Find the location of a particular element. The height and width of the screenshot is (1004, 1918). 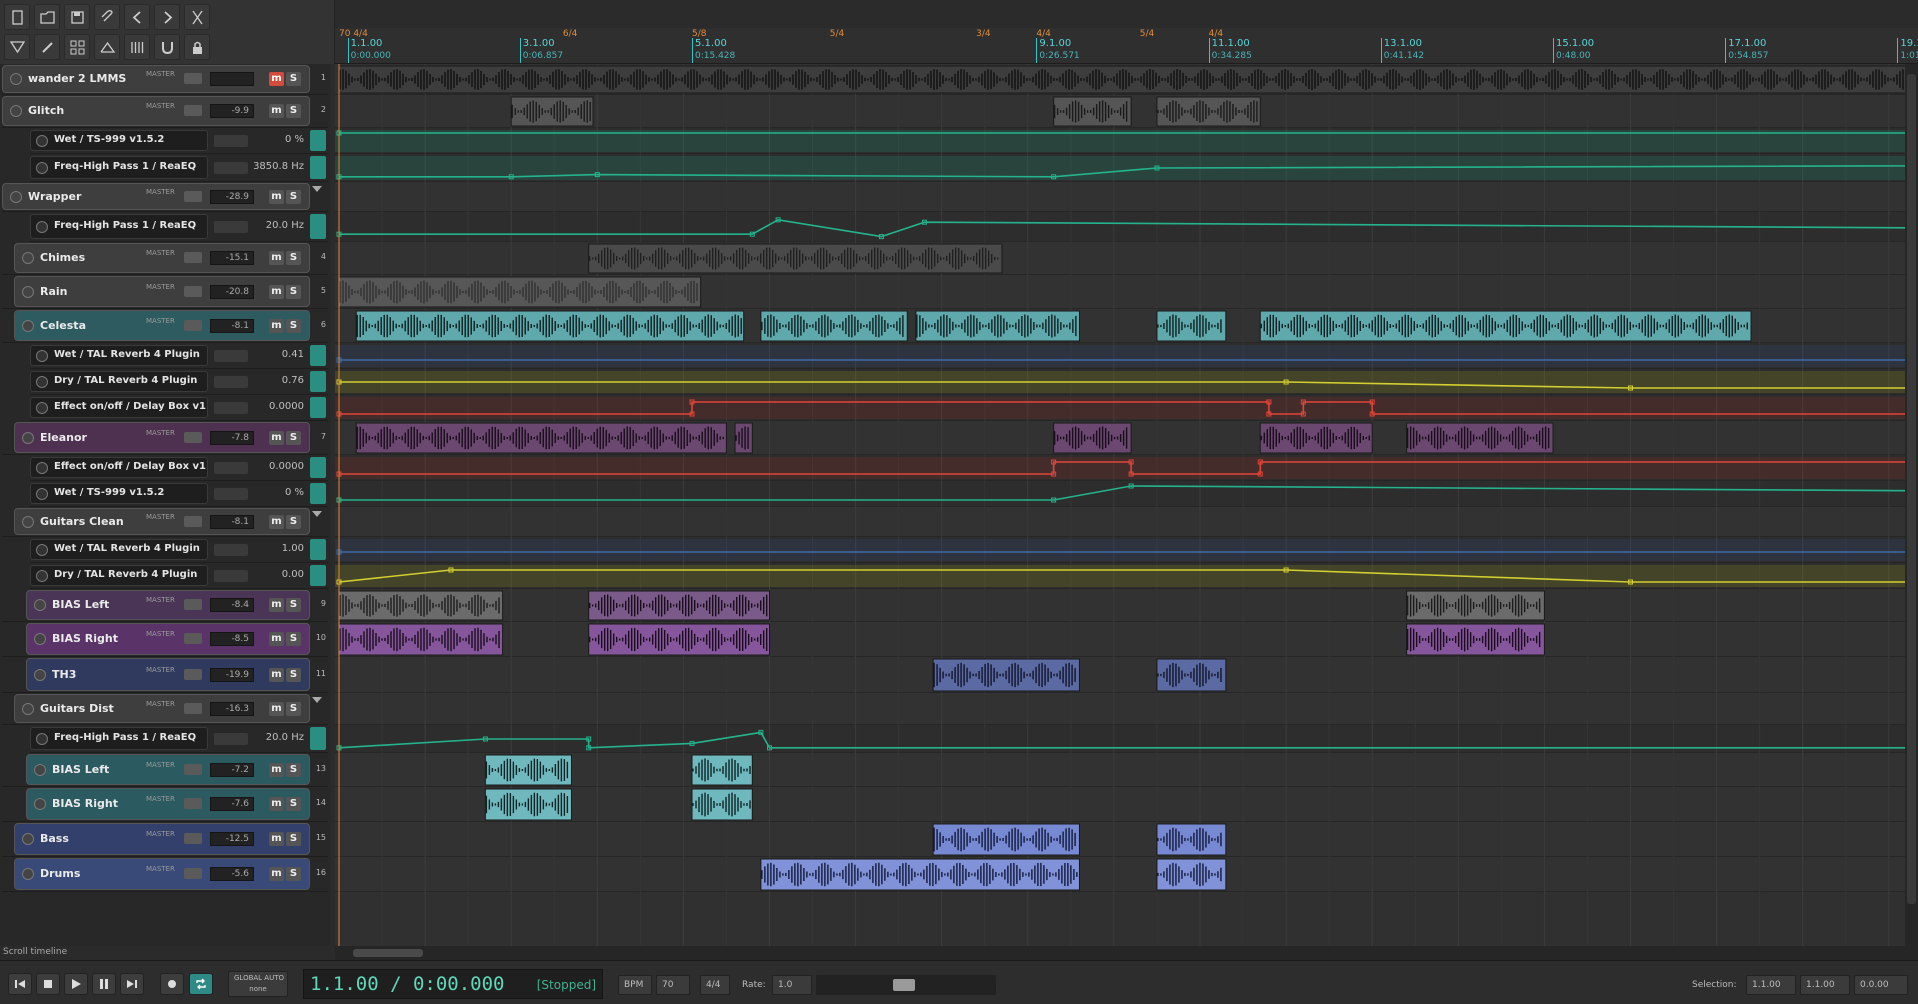

ripple-button is located at coordinates (107, 47).